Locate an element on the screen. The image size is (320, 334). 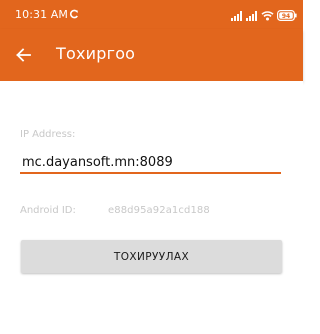
arrow-left-icon is located at coordinates (23, 55).